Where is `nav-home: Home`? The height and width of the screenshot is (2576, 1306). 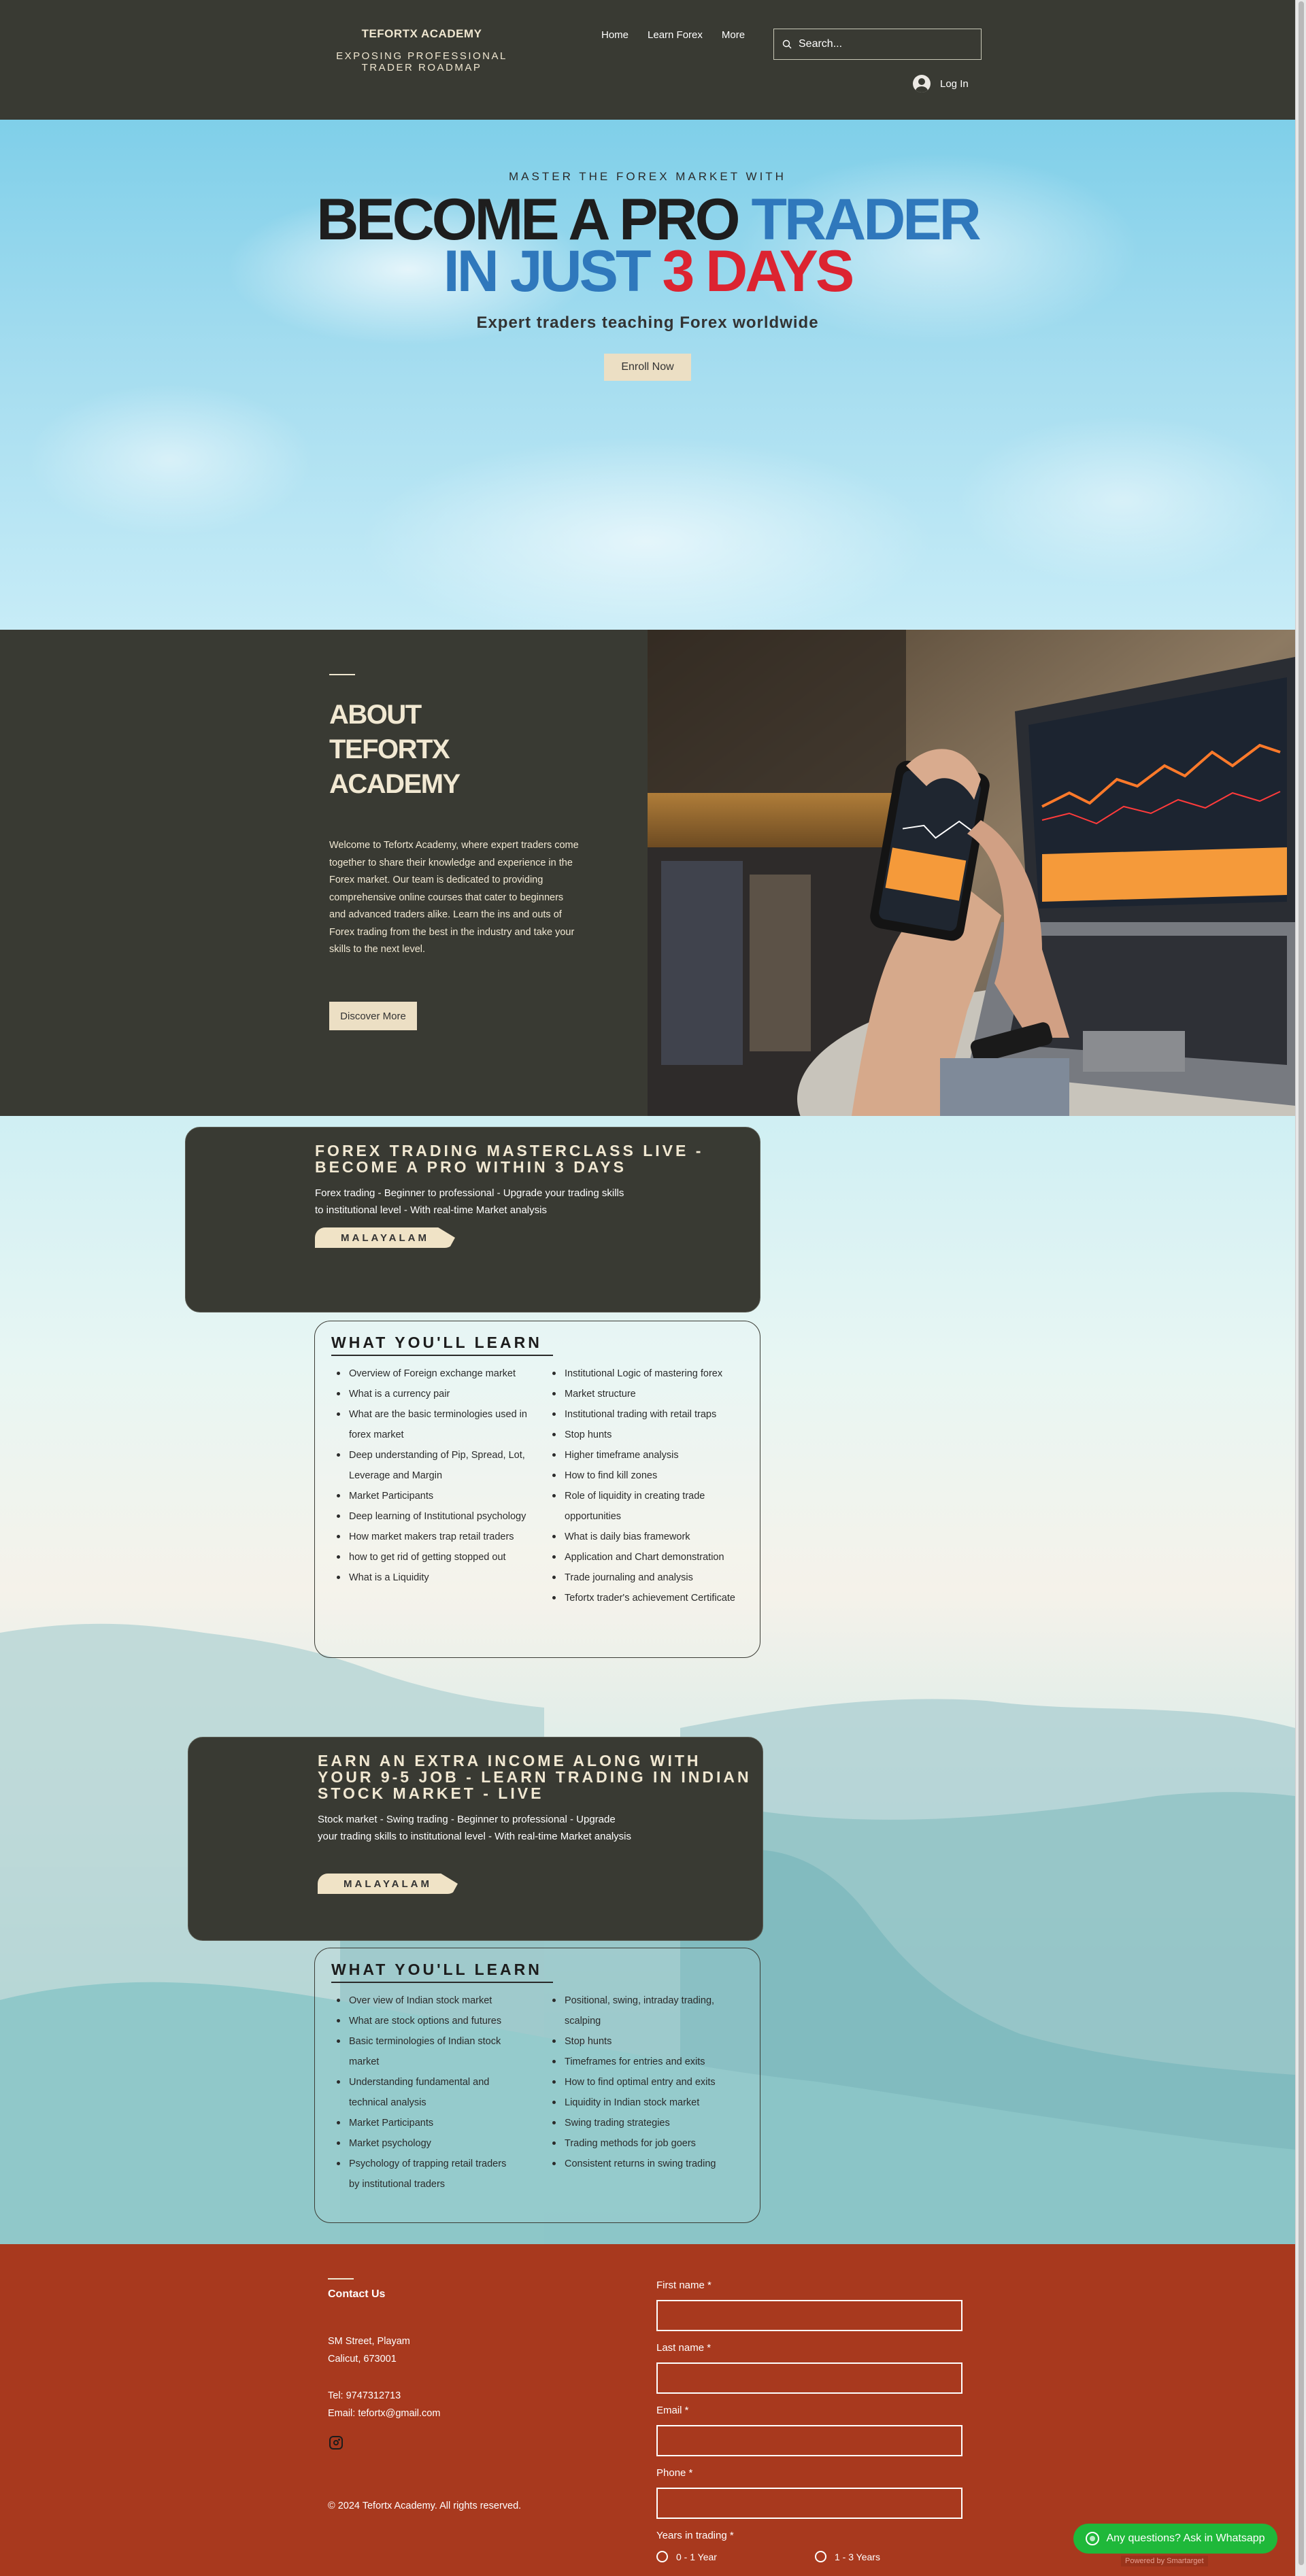
nav-home: Home is located at coordinates (615, 35).